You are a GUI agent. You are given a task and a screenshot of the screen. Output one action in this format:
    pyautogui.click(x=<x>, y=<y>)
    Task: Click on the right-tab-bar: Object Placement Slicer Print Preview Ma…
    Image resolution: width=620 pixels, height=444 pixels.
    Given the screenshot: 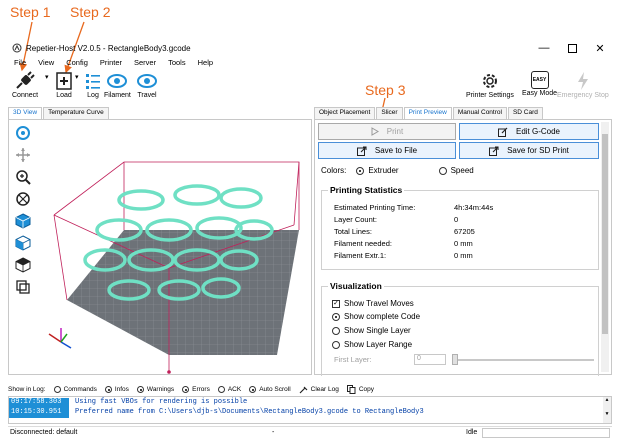 What is the action you would take?
    pyautogui.click(x=429, y=113)
    